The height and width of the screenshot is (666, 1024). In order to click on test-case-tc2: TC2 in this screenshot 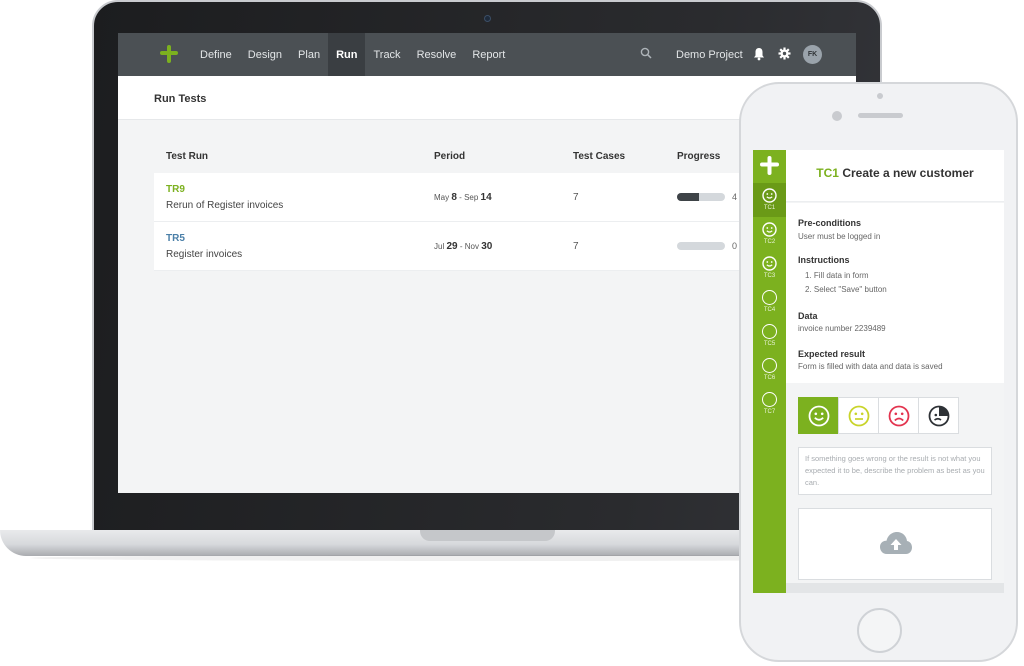, I will do `click(769, 234)`.